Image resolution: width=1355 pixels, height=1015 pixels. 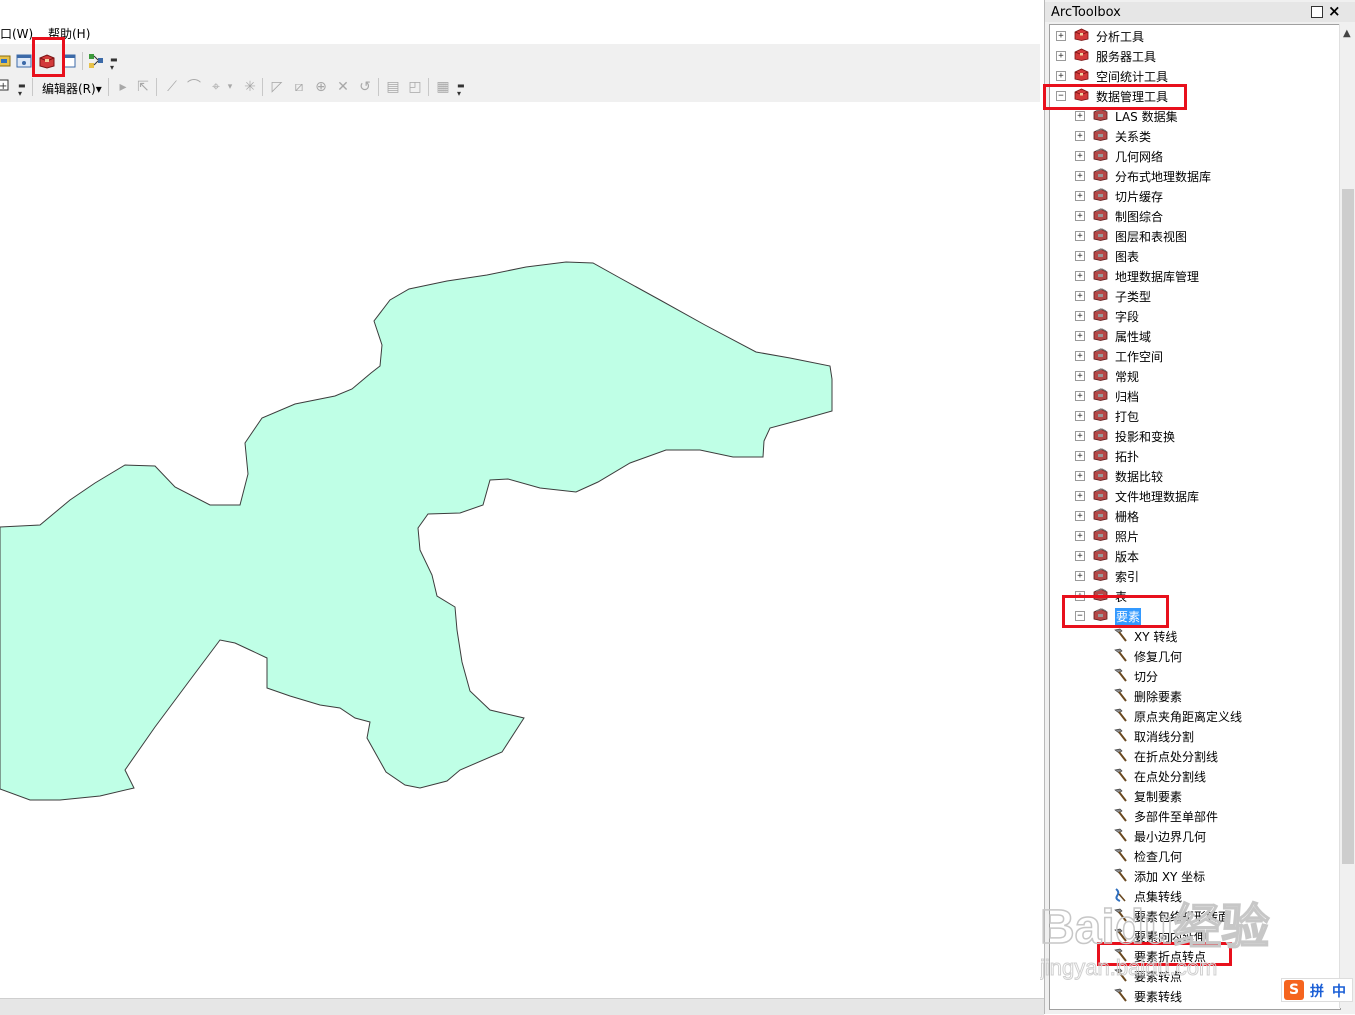 What do you see at coordinates (1195, 236) in the screenshot?
I see `toolset-node: + 图层和表视图` at bounding box center [1195, 236].